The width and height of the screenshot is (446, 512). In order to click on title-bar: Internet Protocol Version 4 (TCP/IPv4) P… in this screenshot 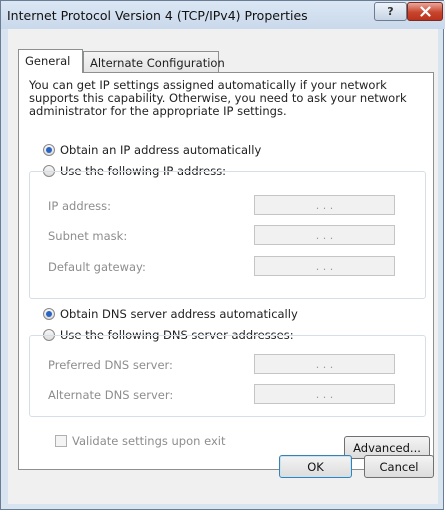, I will do `click(223, 15)`.